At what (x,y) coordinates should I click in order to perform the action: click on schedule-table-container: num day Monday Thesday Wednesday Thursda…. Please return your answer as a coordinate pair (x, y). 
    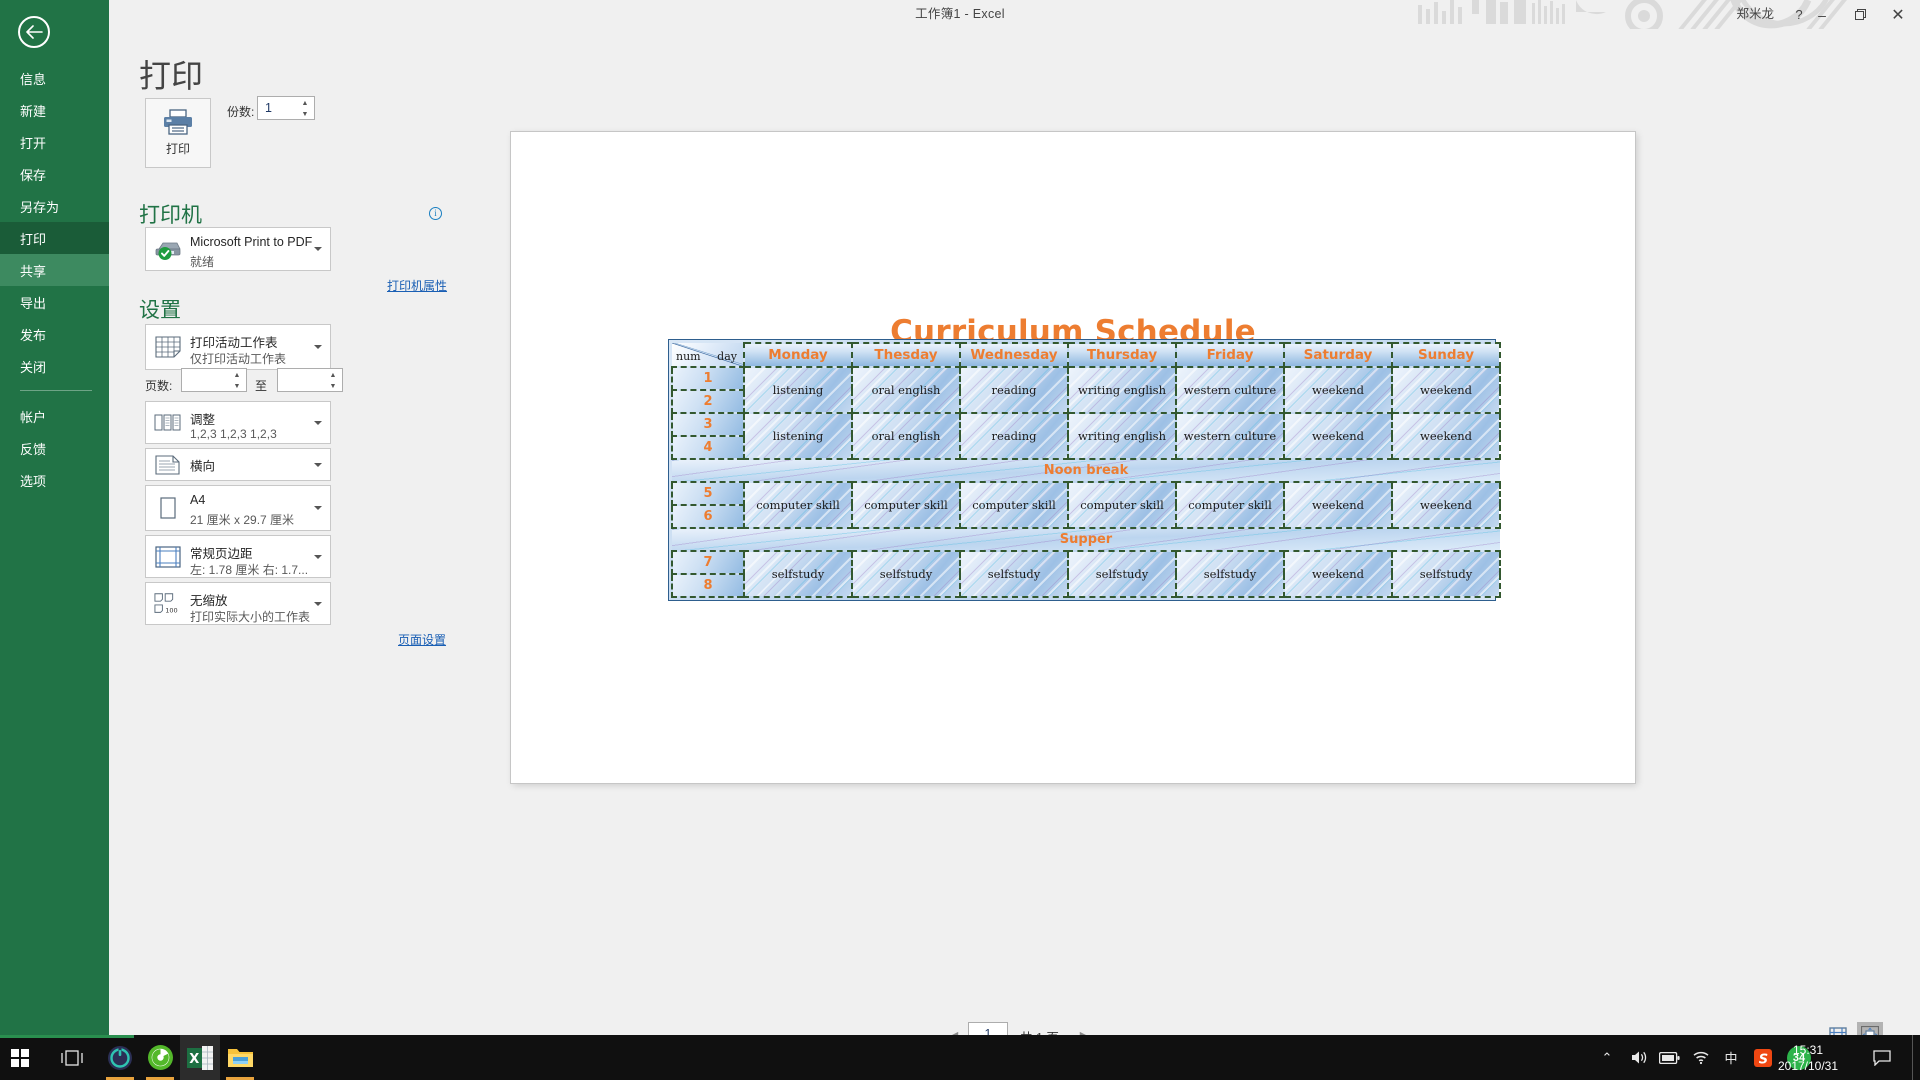
    Looking at the image, I should click on (1084, 470).